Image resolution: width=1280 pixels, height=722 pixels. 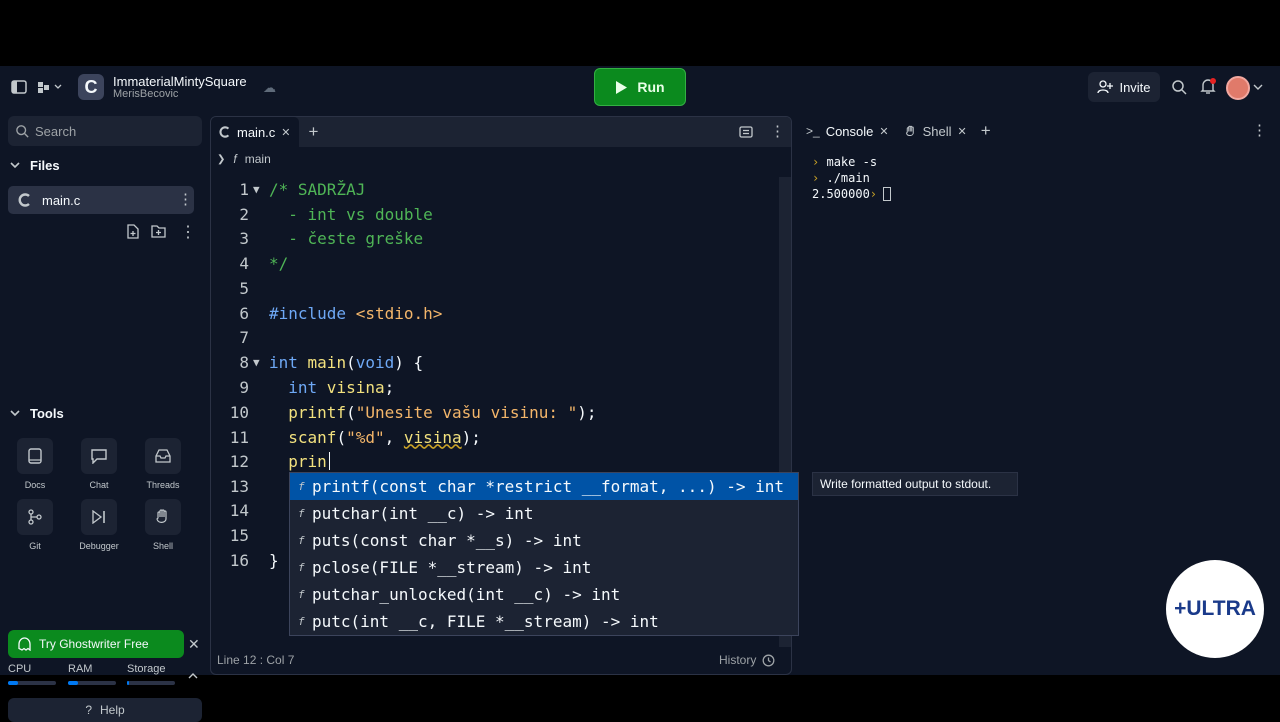 What do you see at coordinates (96, 644) in the screenshot?
I see `ghostwriter-banner: Try Ghostwriter Free` at bounding box center [96, 644].